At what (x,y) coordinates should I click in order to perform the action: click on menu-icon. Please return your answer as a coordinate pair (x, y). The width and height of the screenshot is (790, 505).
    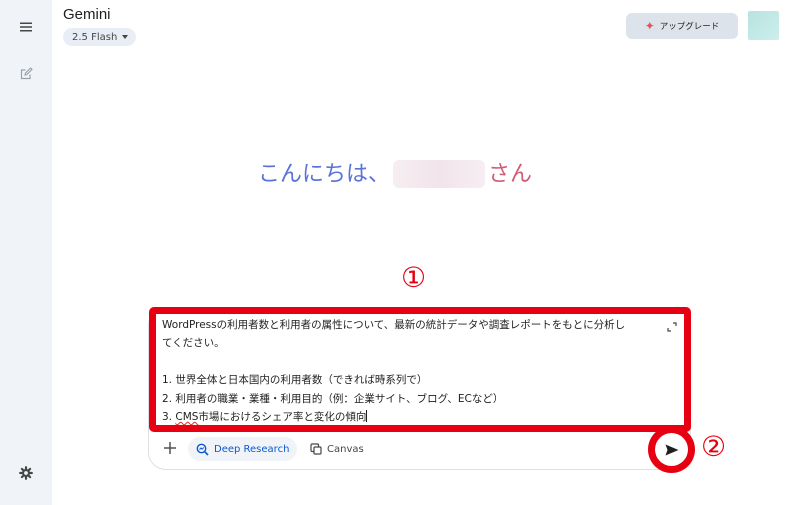
    Looking at the image, I should click on (26, 27).